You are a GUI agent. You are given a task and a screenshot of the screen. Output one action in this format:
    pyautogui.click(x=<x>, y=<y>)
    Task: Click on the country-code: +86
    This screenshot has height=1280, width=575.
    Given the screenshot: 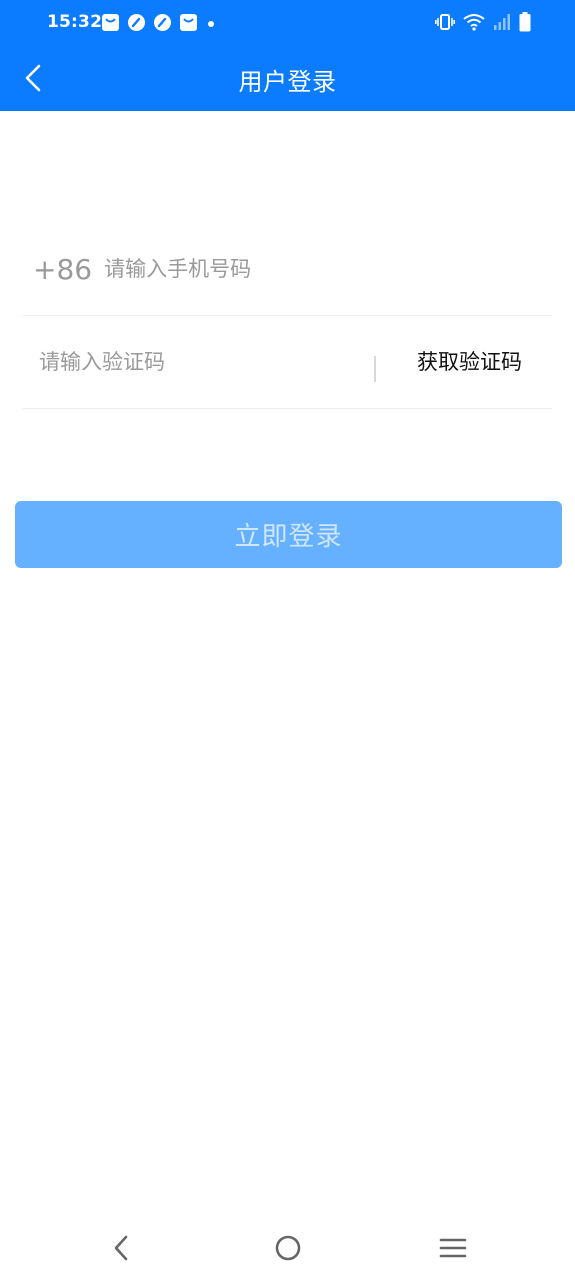 What is the action you would take?
    pyautogui.click(x=63, y=269)
    